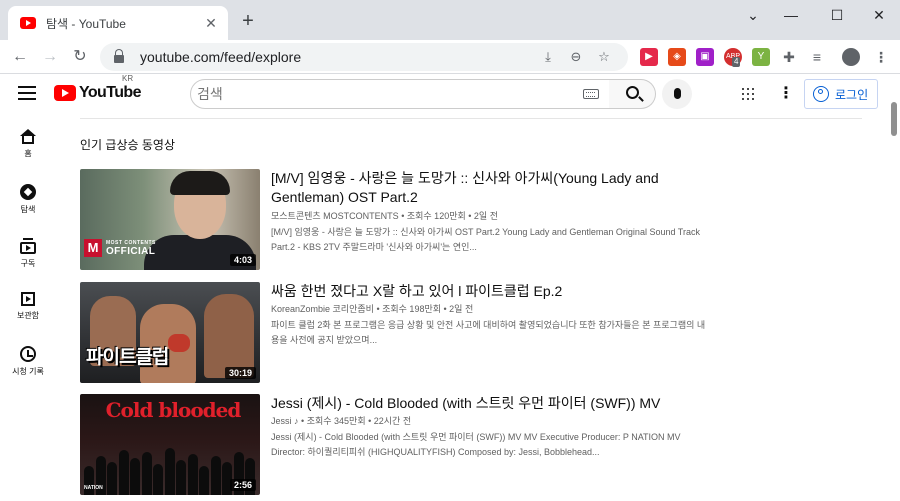 Image resolution: width=900 pixels, height=501 pixels. What do you see at coordinates (93, 248) in the screenshot?
I see `watermark-mark: M` at bounding box center [93, 248].